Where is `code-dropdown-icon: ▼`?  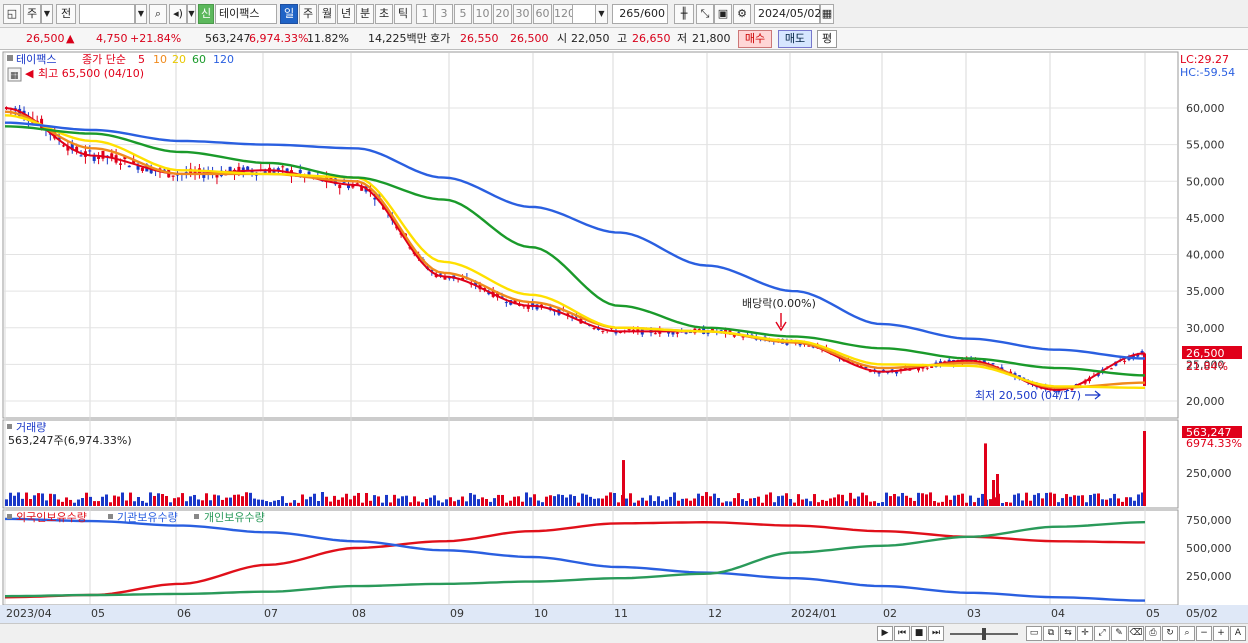
code-dropdown-icon: ▼ is located at coordinates (141, 14).